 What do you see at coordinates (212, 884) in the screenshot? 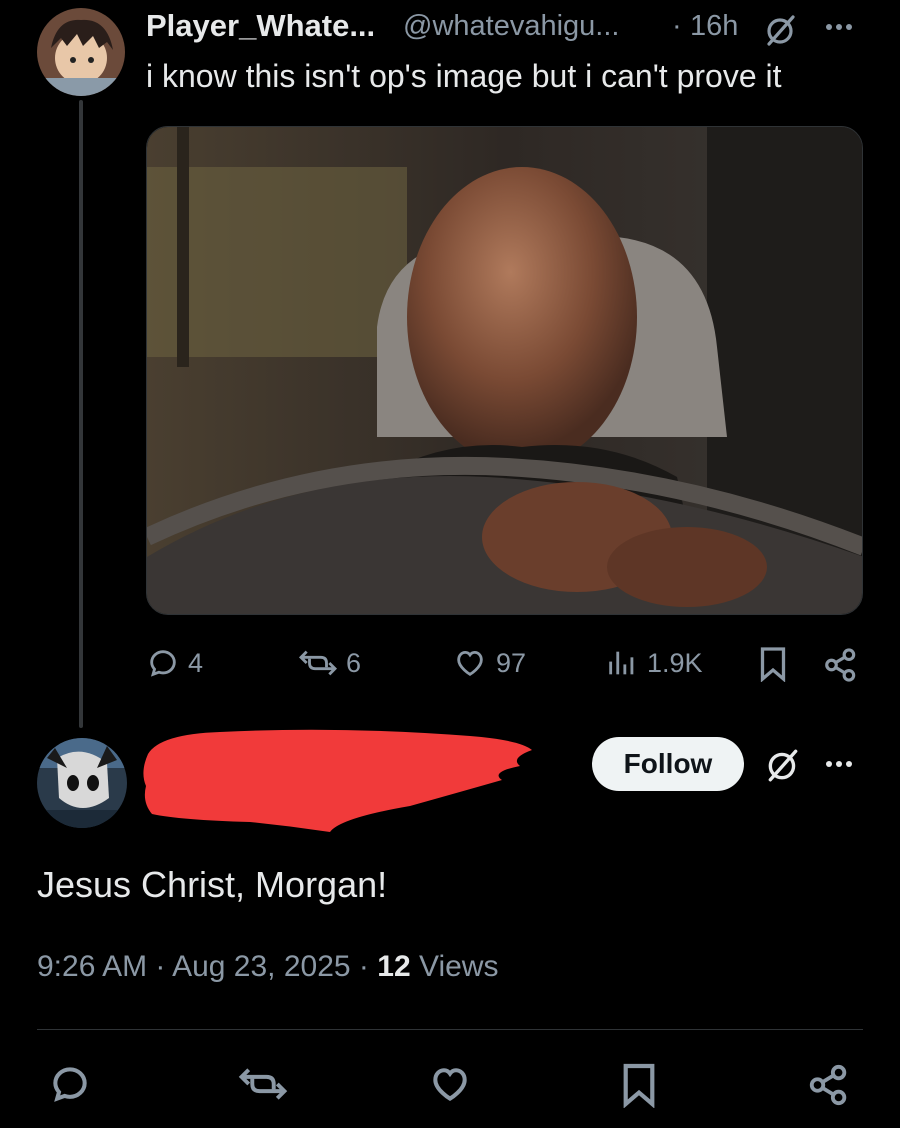
I see `reply-text: Jesus Christ, Morgan!` at bounding box center [212, 884].